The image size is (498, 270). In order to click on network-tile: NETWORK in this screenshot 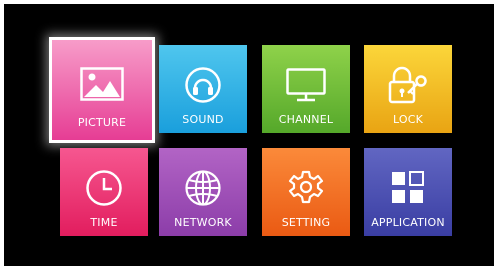, I will do `click(203, 192)`.